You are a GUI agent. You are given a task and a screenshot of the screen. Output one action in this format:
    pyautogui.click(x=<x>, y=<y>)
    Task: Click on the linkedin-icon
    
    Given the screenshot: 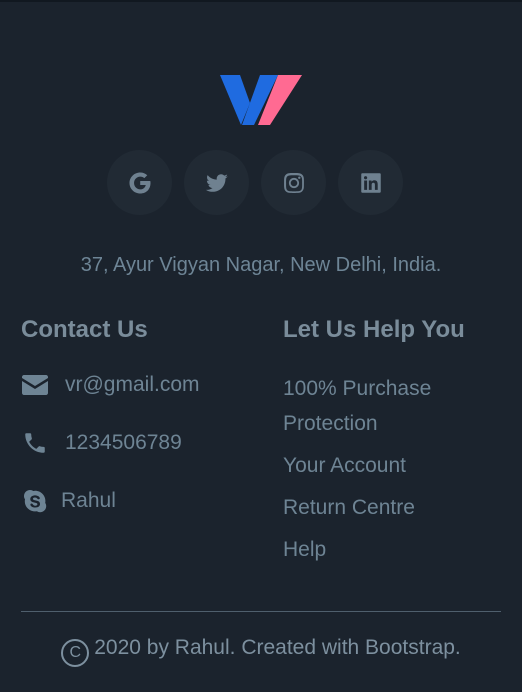 What is the action you would take?
    pyautogui.click(x=370, y=182)
    